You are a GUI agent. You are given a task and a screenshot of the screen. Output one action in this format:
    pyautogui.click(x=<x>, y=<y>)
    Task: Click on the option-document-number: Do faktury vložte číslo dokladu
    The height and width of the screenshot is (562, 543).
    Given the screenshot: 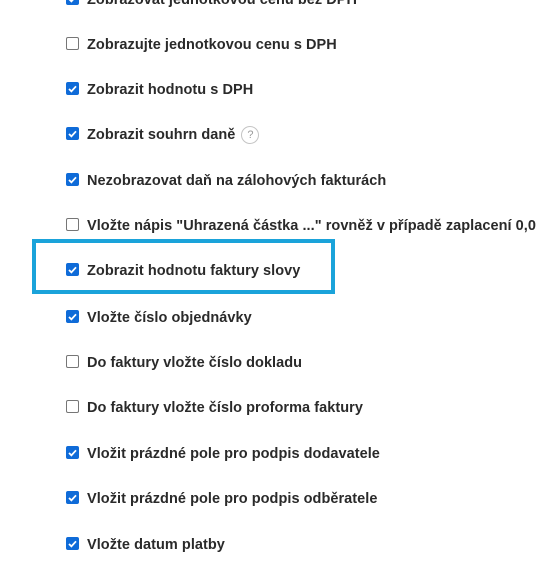 What is the action you would take?
    pyautogui.click(x=184, y=363)
    